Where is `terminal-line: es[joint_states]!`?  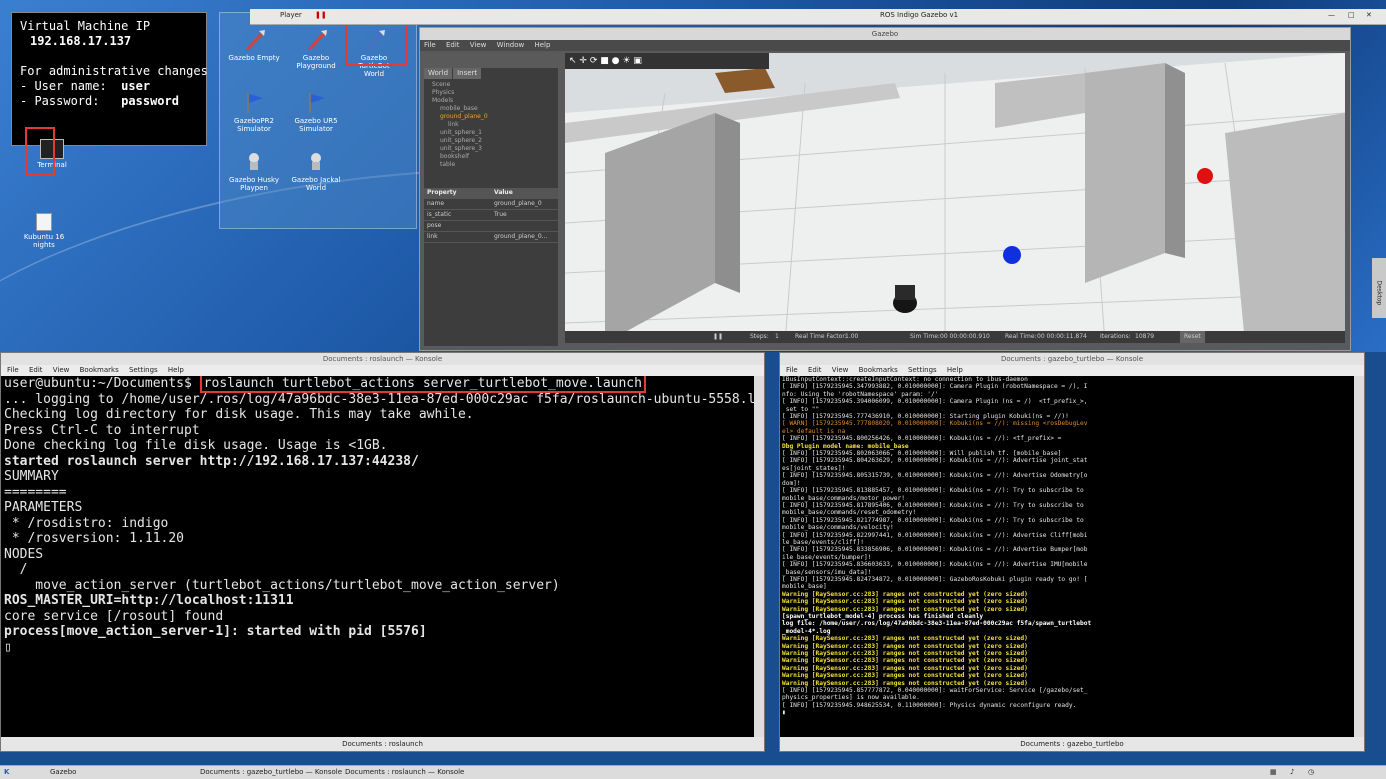
terminal-line: es[joint_states]! is located at coordinates (814, 468).